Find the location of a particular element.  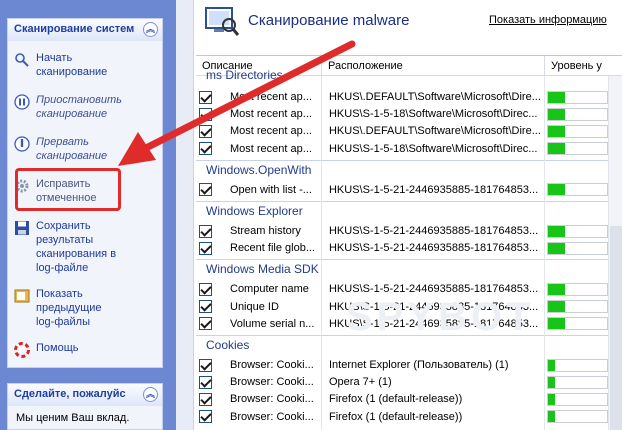

abort-scan-task: Прервать сканирование is located at coordinates (86, 149).